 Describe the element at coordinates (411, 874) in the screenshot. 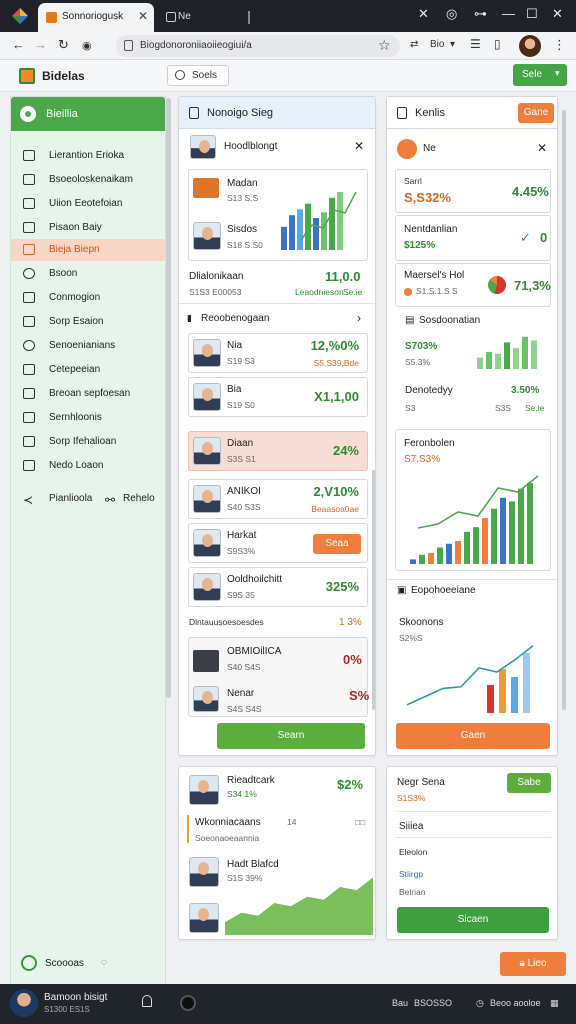

I see `lower2-l3: Stiirgp` at that location.